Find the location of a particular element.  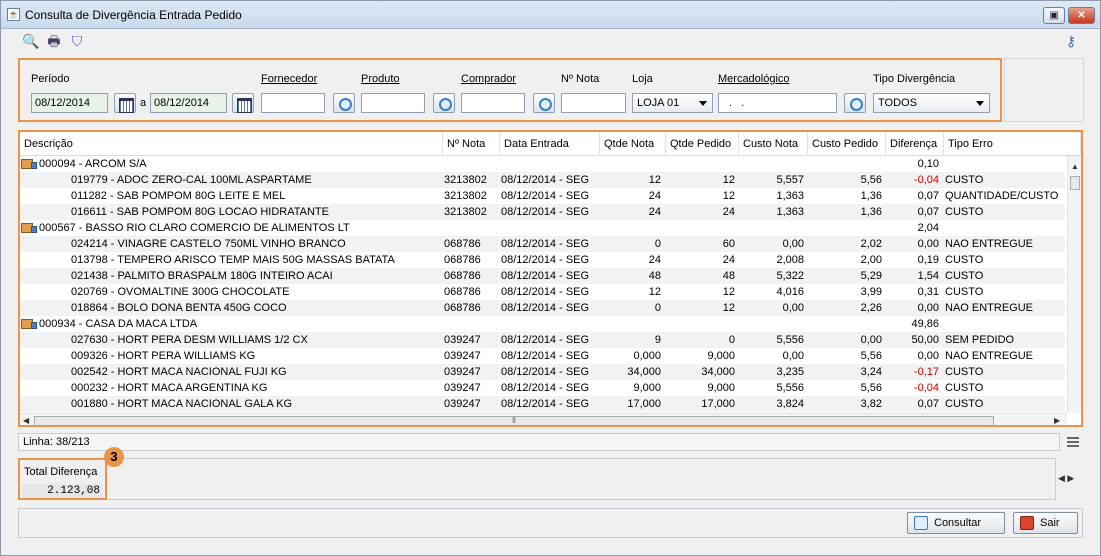

cell-cn: 5,557 is located at coordinates (790, 180).